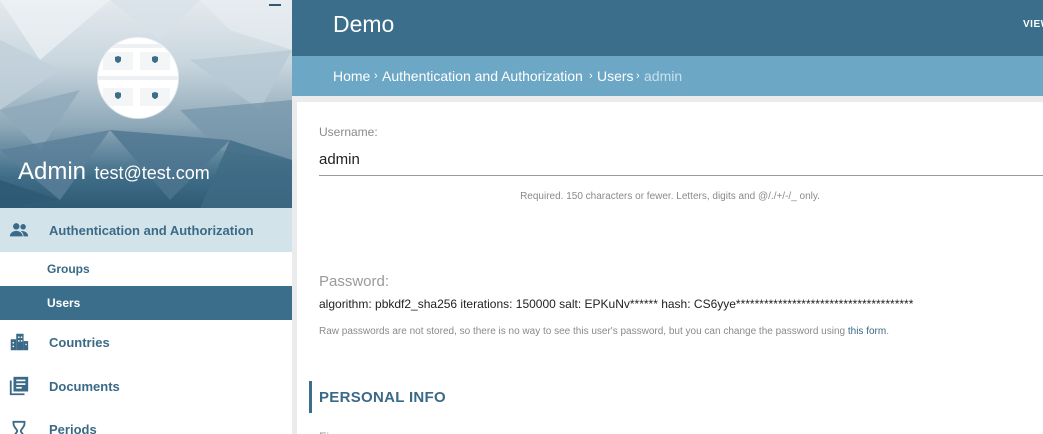 The width and height of the screenshot is (1043, 434). I want to click on breadcrumb-home-link: Home, so click(351, 76).